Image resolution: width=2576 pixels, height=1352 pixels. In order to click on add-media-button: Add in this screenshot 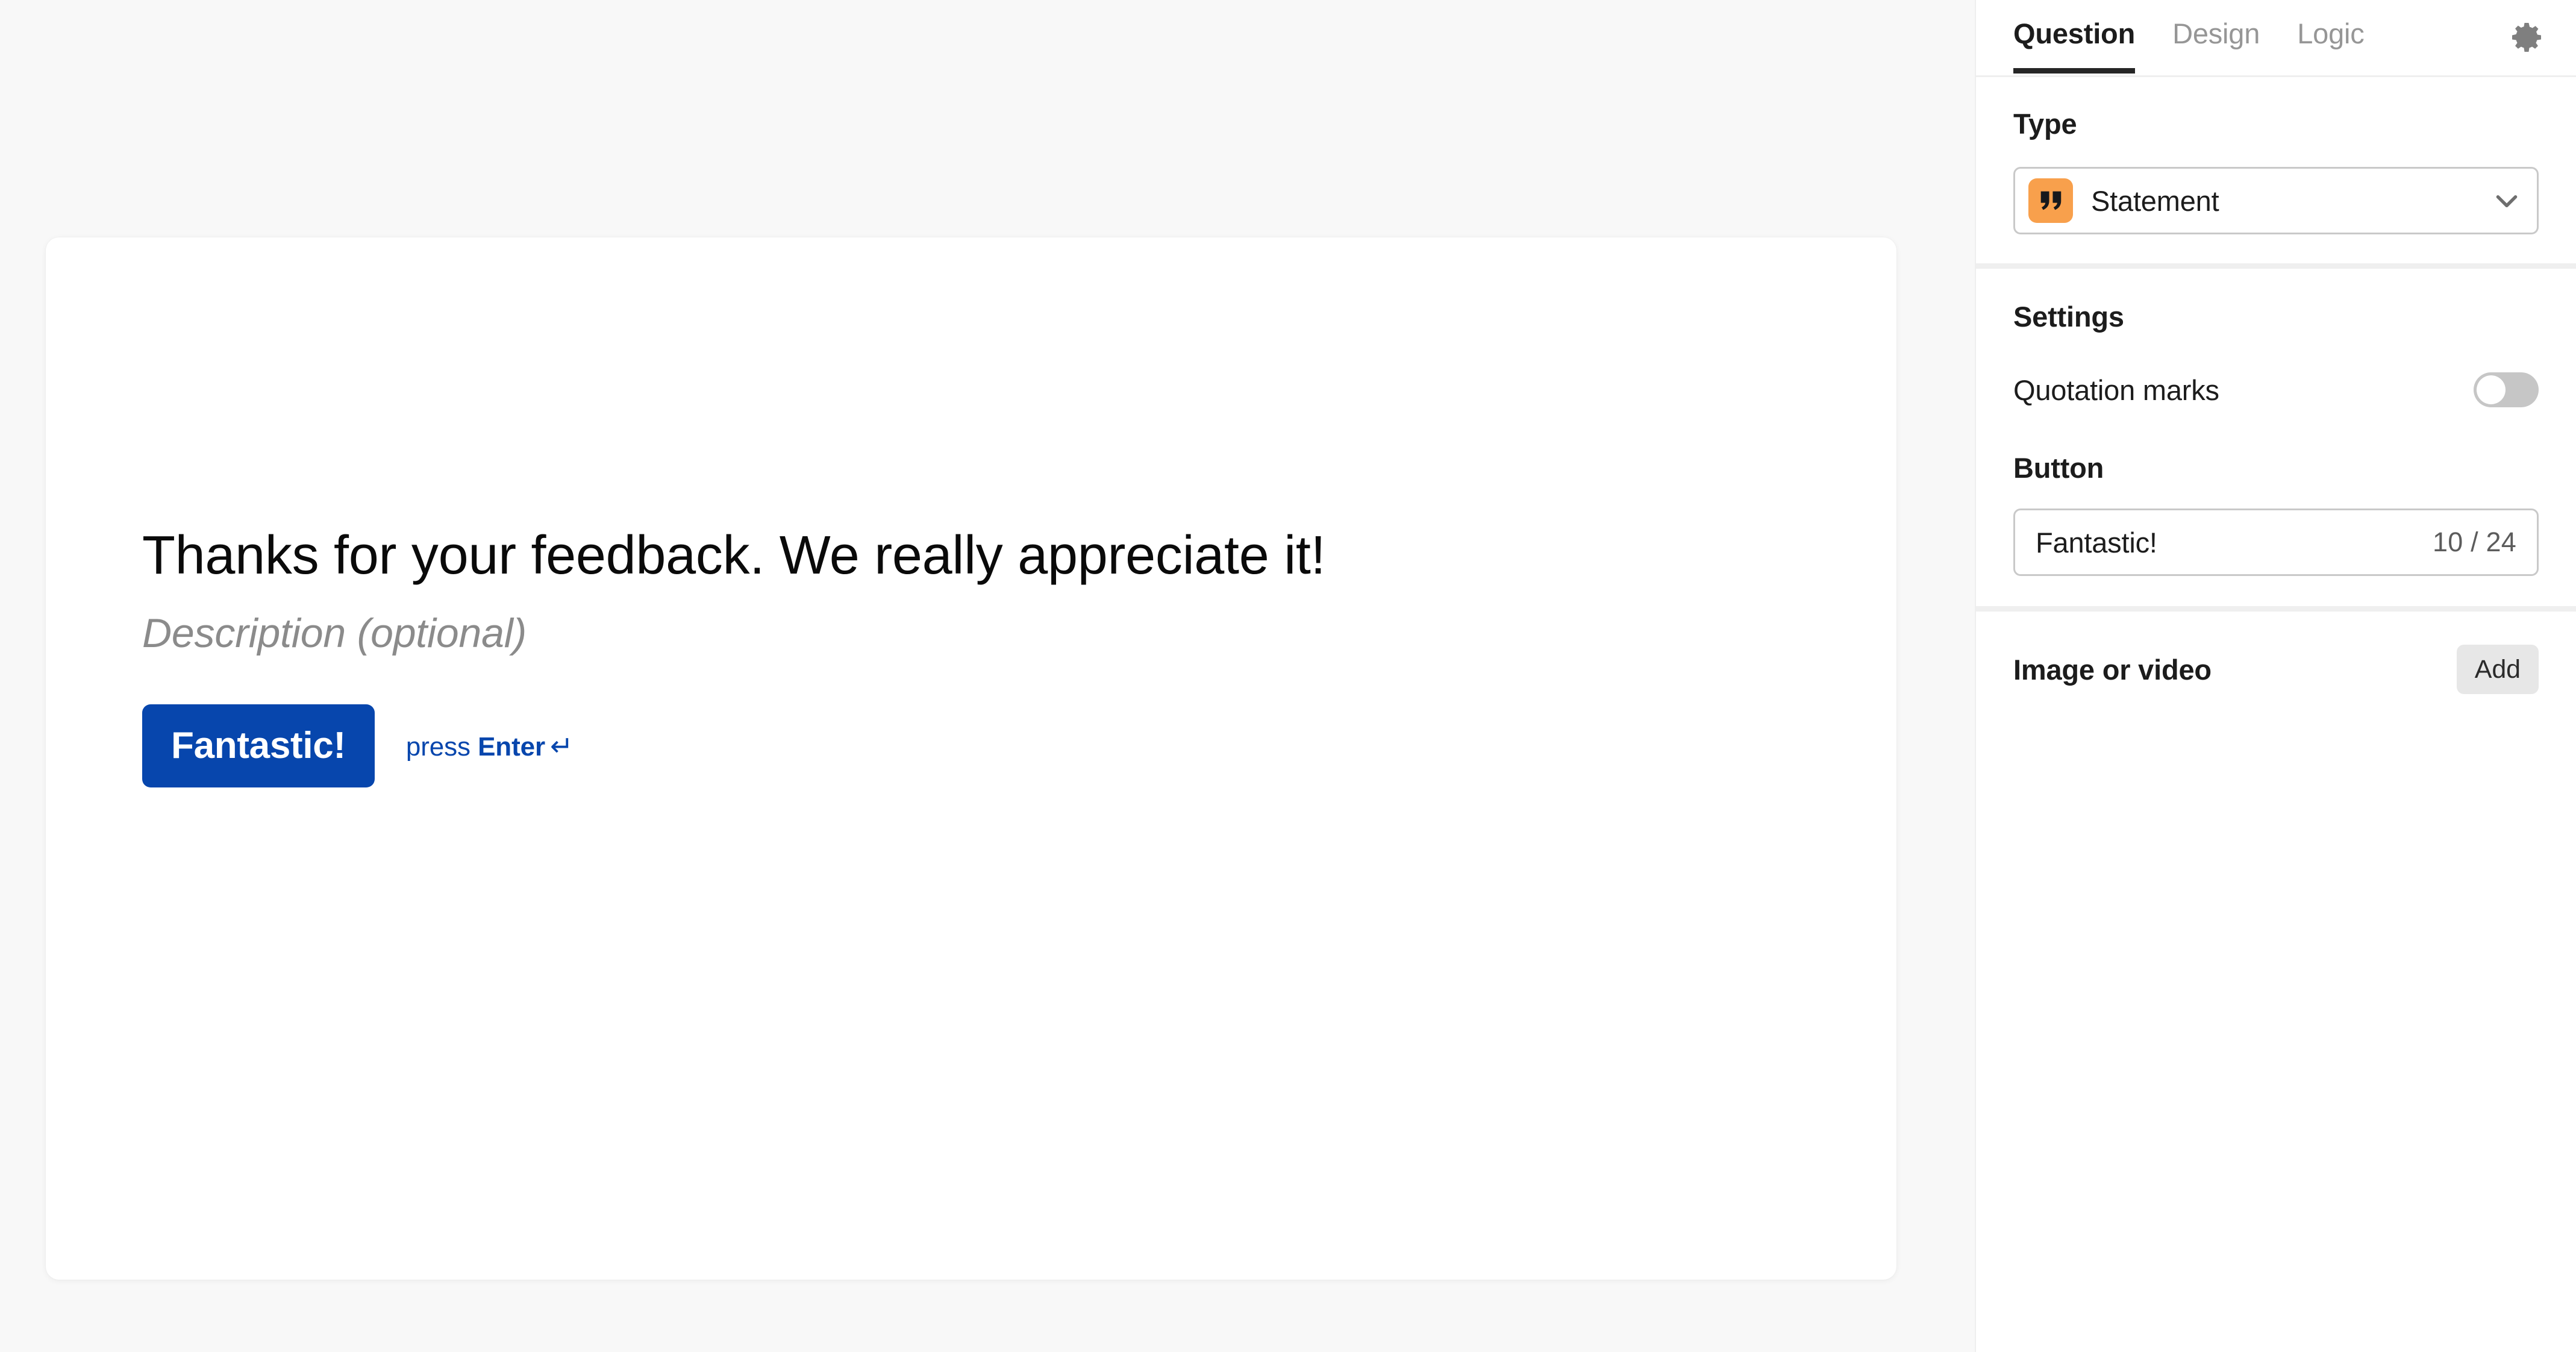, I will do `click(2497, 669)`.